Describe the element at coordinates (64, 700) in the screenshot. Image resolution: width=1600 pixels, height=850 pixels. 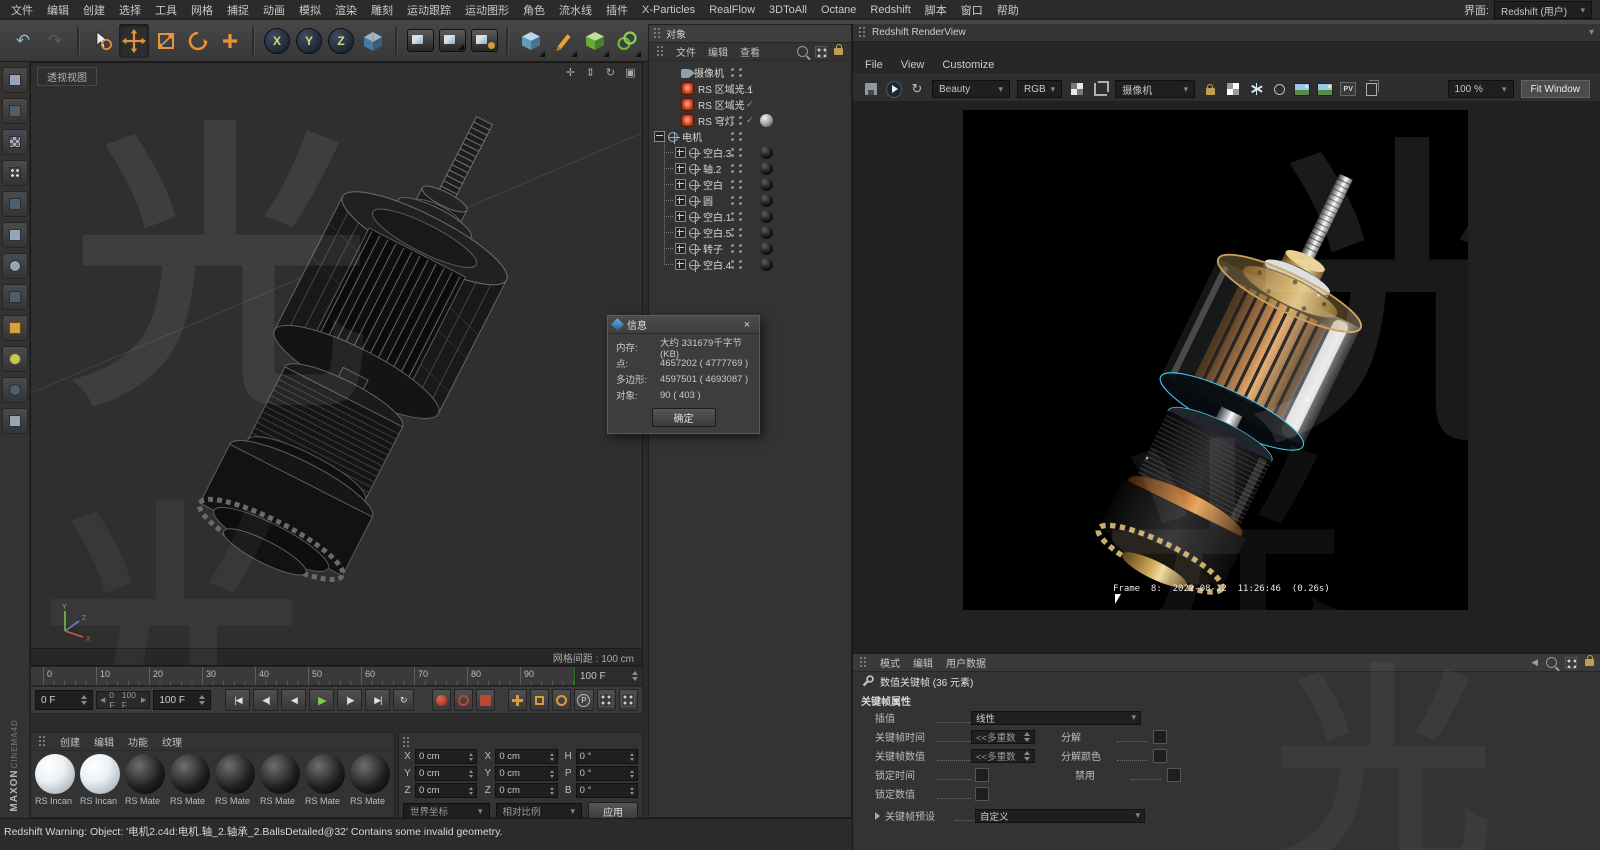
I see `current-frame-field: 0 F` at that location.